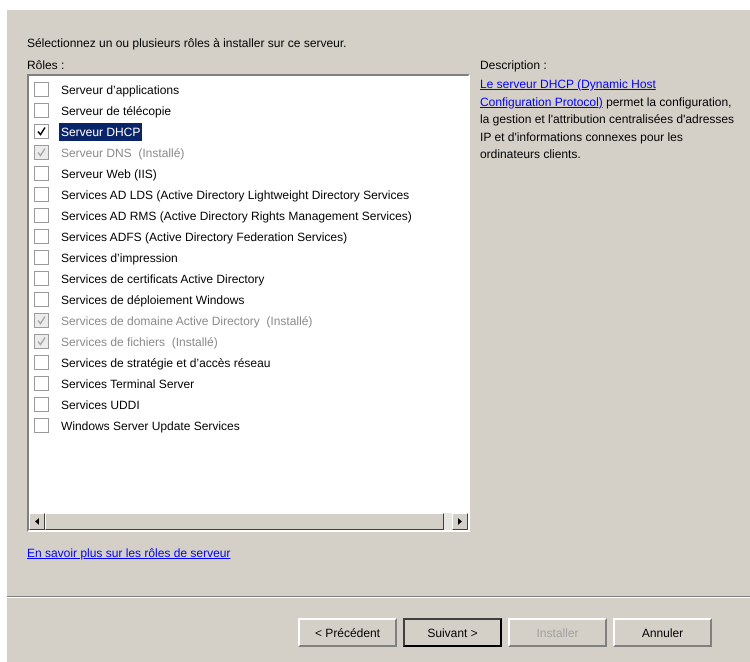 The height and width of the screenshot is (662, 750). I want to click on role-item: Services UDDI, so click(100, 405).